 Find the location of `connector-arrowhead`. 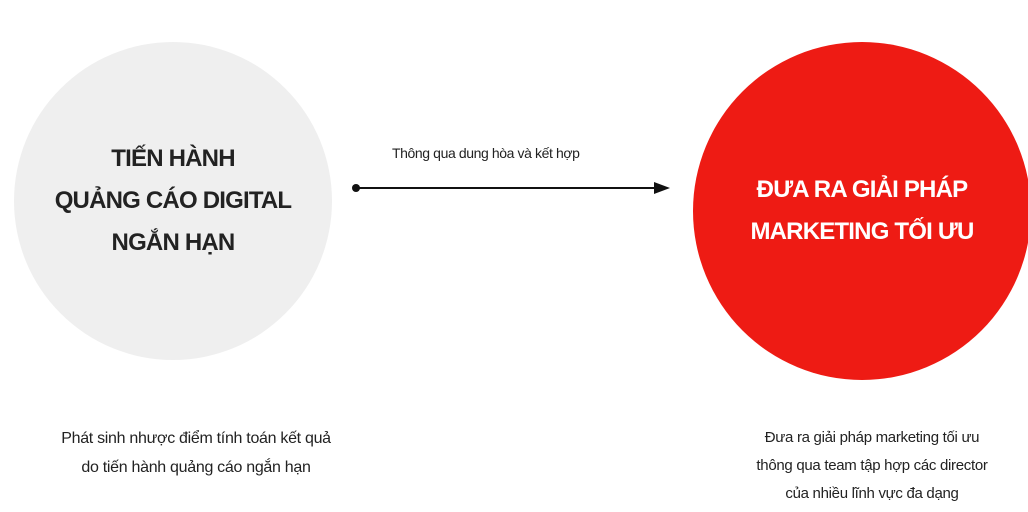

connector-arrowhead is located at coordinates (662, 188).